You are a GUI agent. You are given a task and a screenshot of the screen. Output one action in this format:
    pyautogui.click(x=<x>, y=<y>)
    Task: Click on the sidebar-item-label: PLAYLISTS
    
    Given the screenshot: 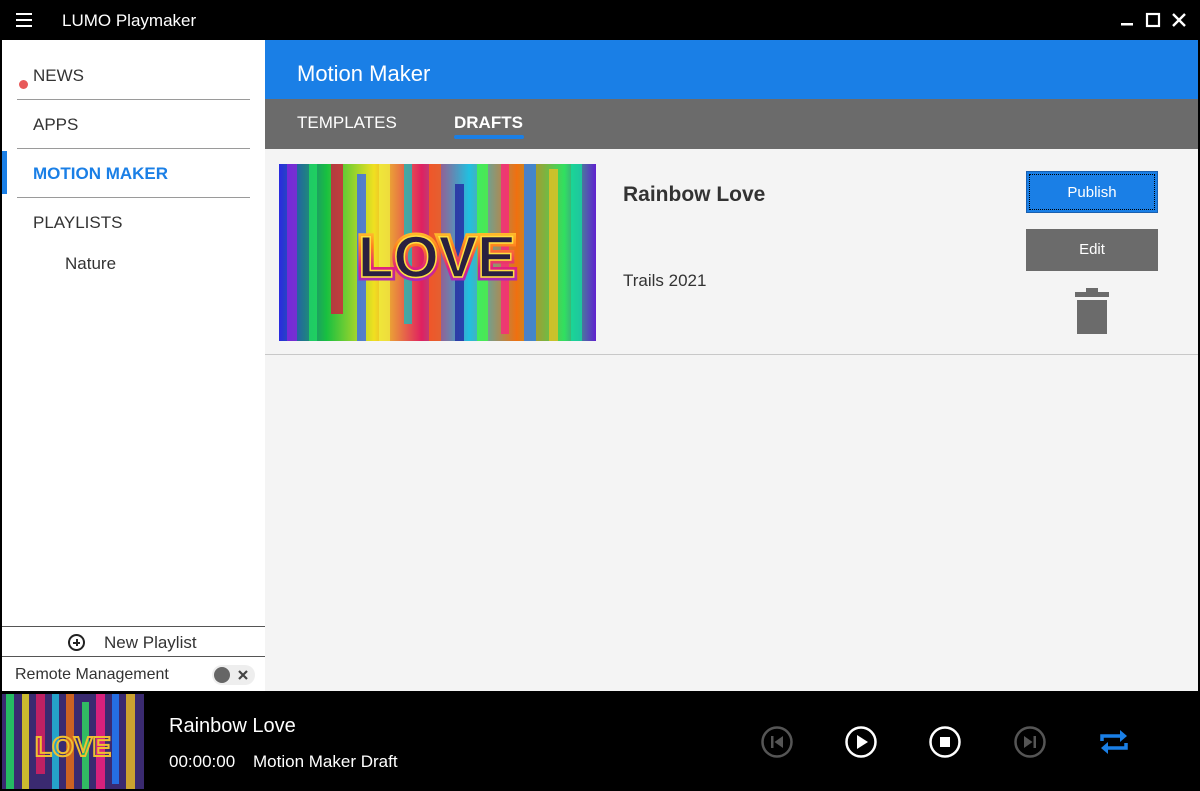 What is the action you would take?
    pyautogui.click(x=78, y=222)
    